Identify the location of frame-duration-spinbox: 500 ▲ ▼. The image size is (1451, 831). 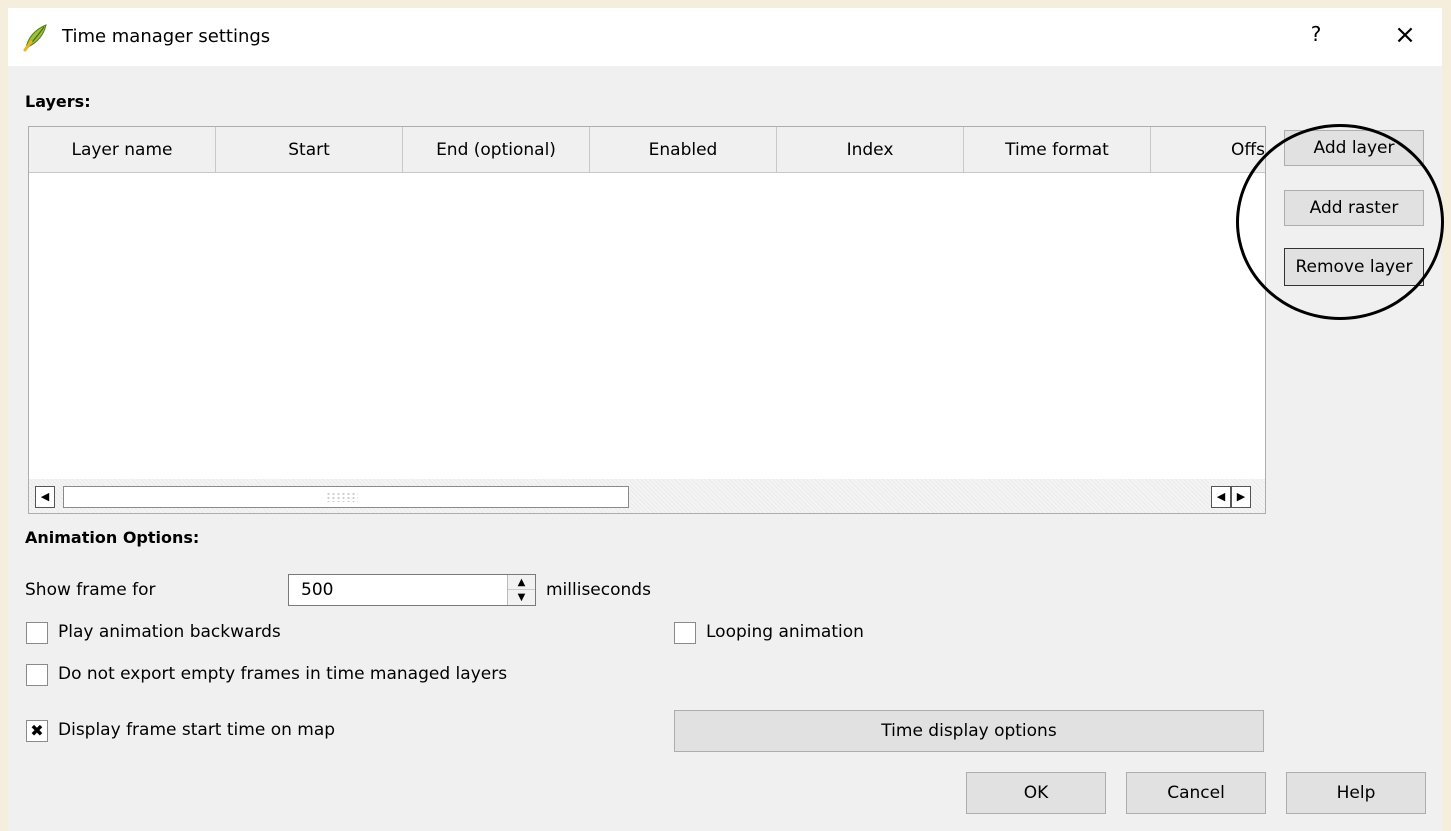
(412, 590).